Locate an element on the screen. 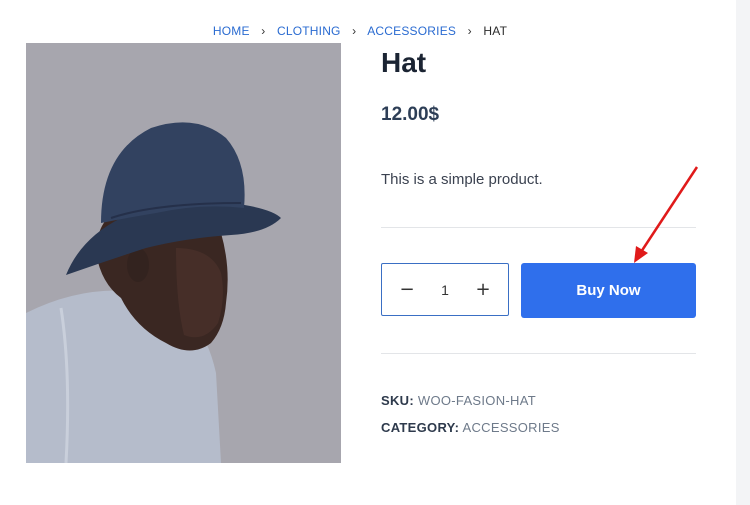 This screenshot has width=750, height=505. category-label: CATEGORY: is located at coordinates (420, 427).